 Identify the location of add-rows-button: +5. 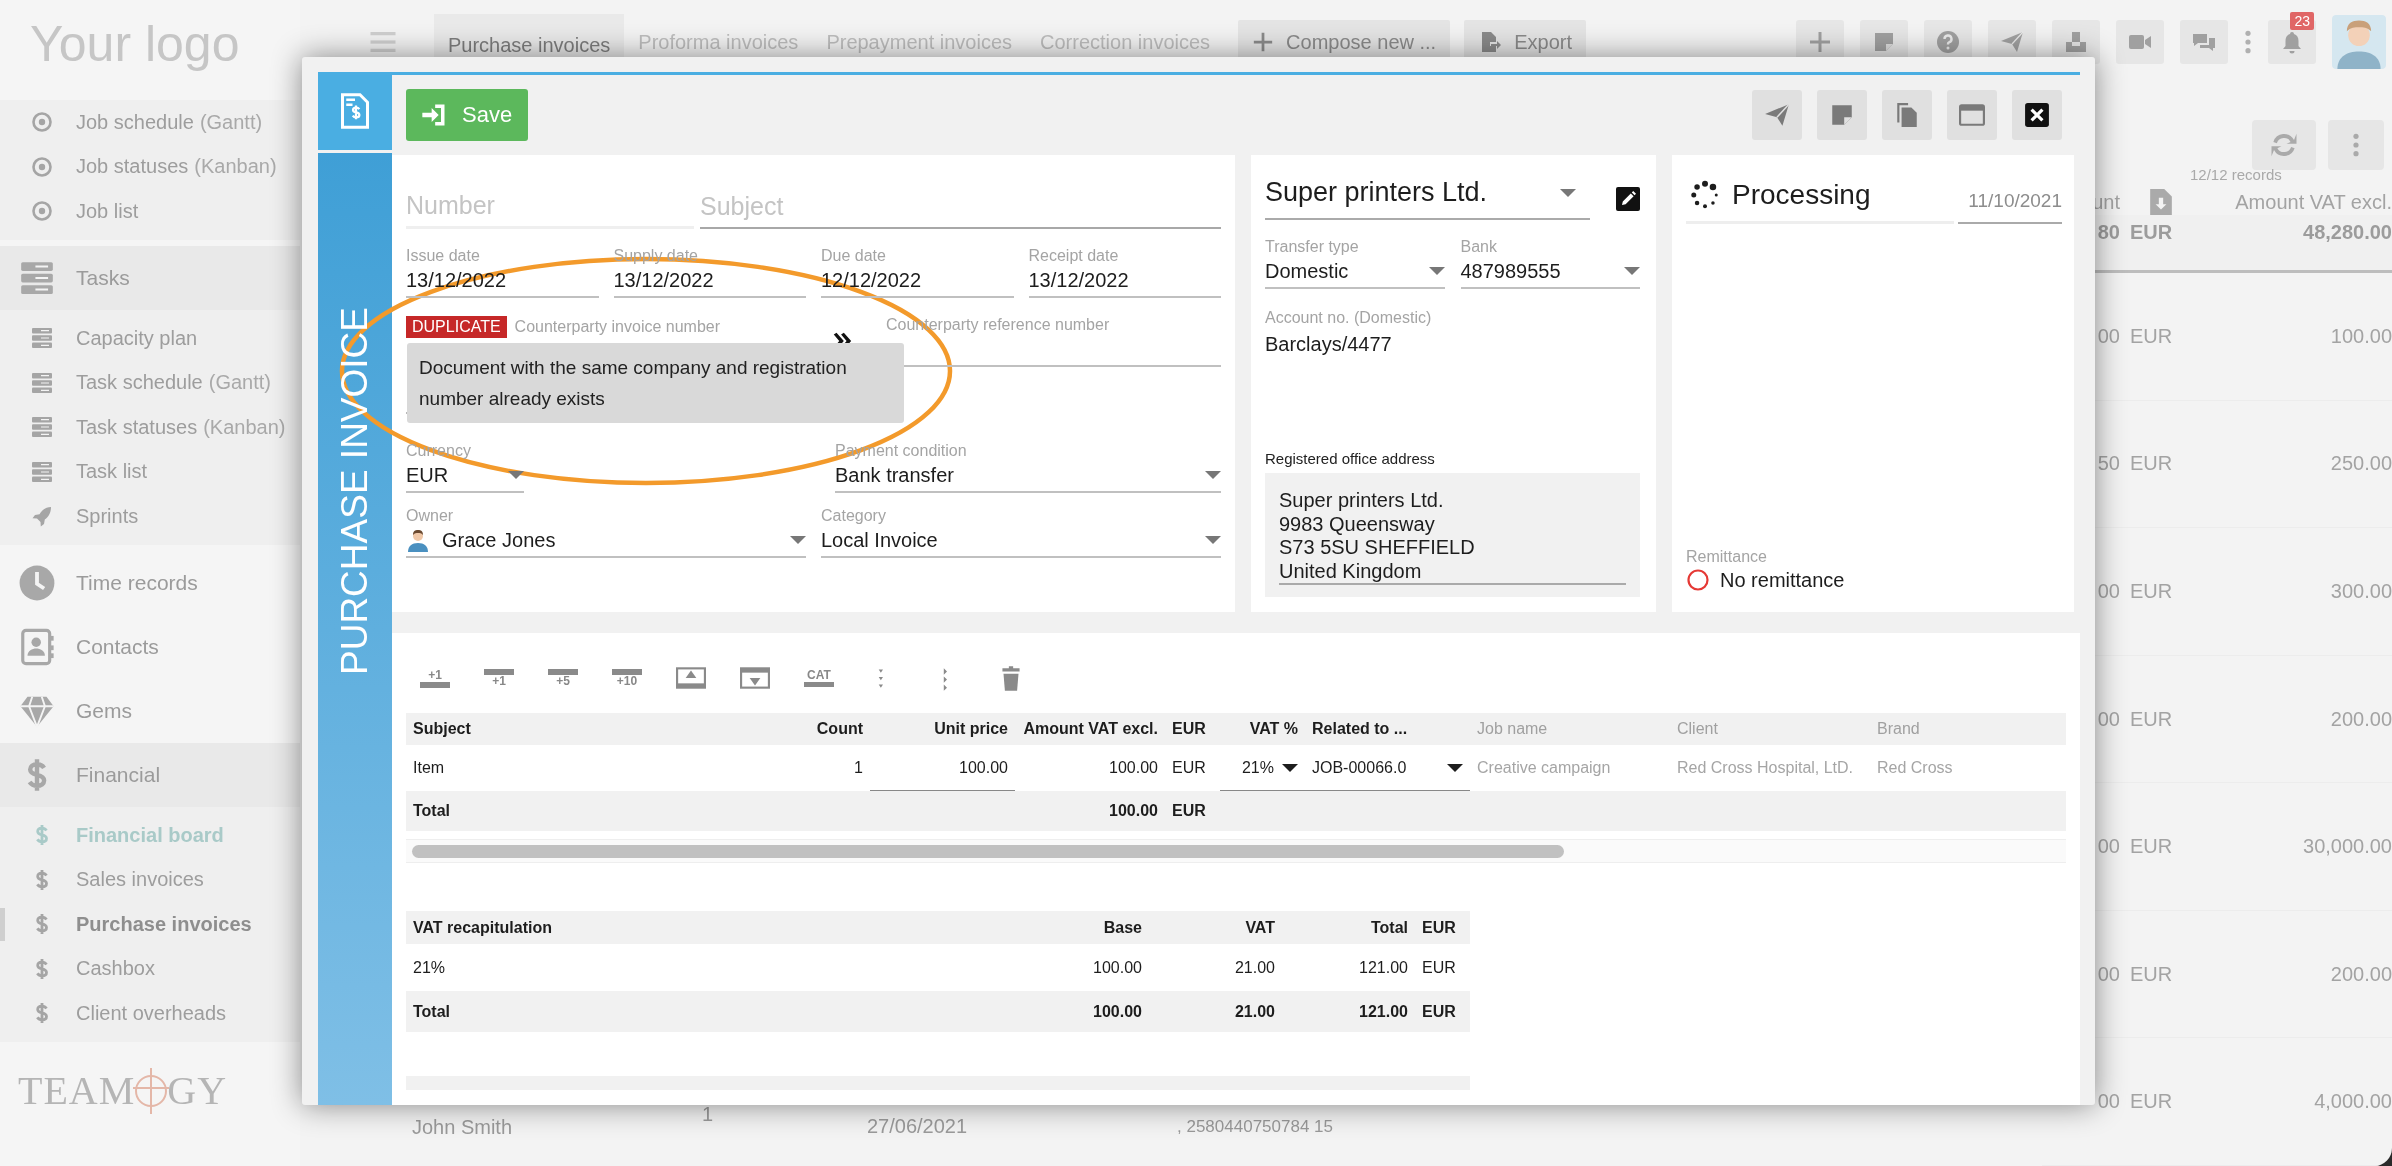
(563, 678).